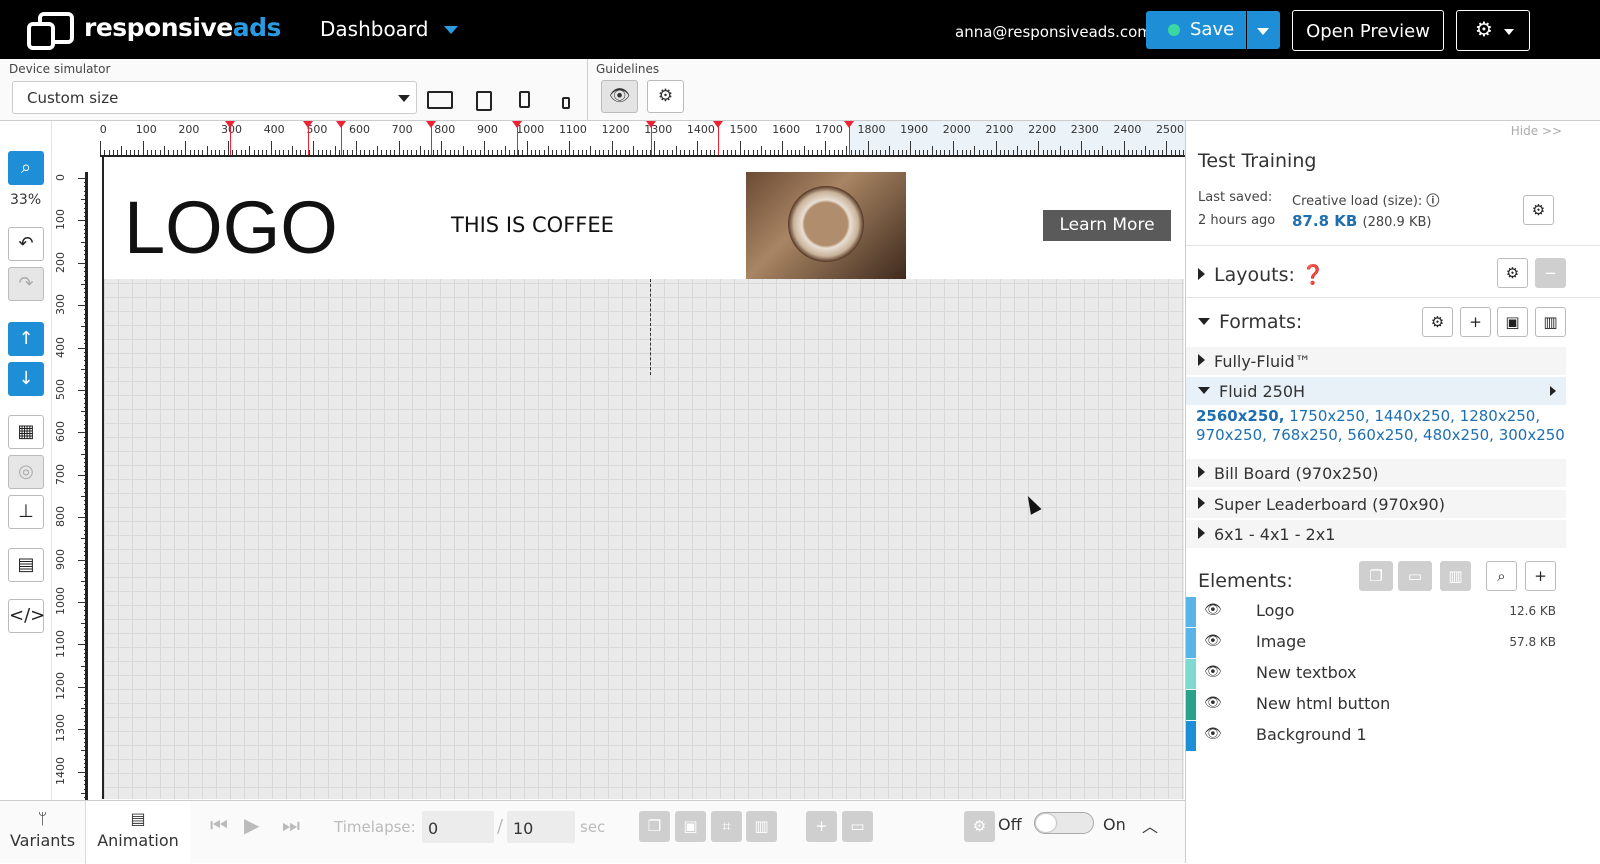  Describe the element at coordinates (451, 30) in the screenshot. I see `chevron-down-icon` at that location.